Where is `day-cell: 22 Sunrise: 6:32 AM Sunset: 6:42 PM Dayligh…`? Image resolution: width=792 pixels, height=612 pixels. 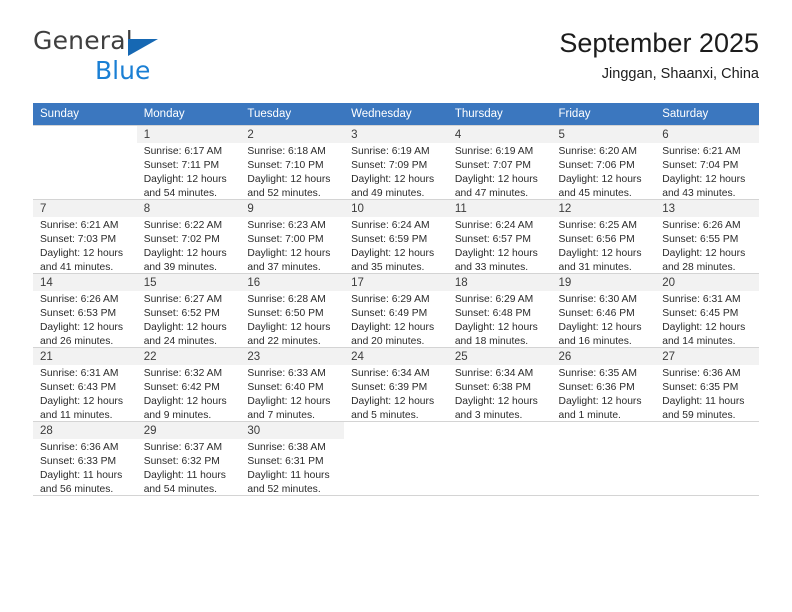
day-cell: 22 Sunrise: 6:32 AM Sunset: 6:42 PM Dayligh… is located at coordinates (188, 385).